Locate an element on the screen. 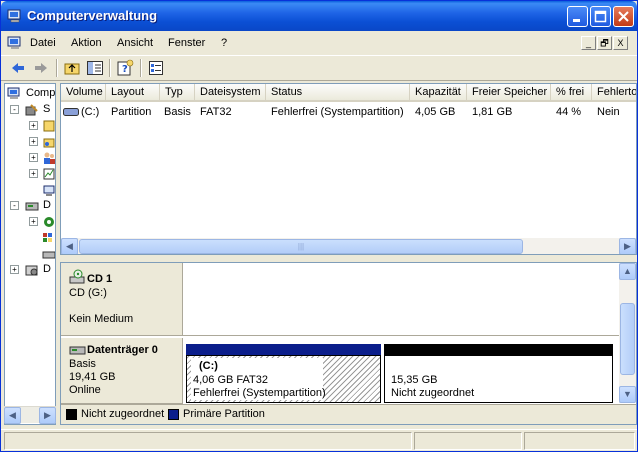  tree-horizontal-scrollbar: ◀ ▶ is located at coordinates (30, 415).